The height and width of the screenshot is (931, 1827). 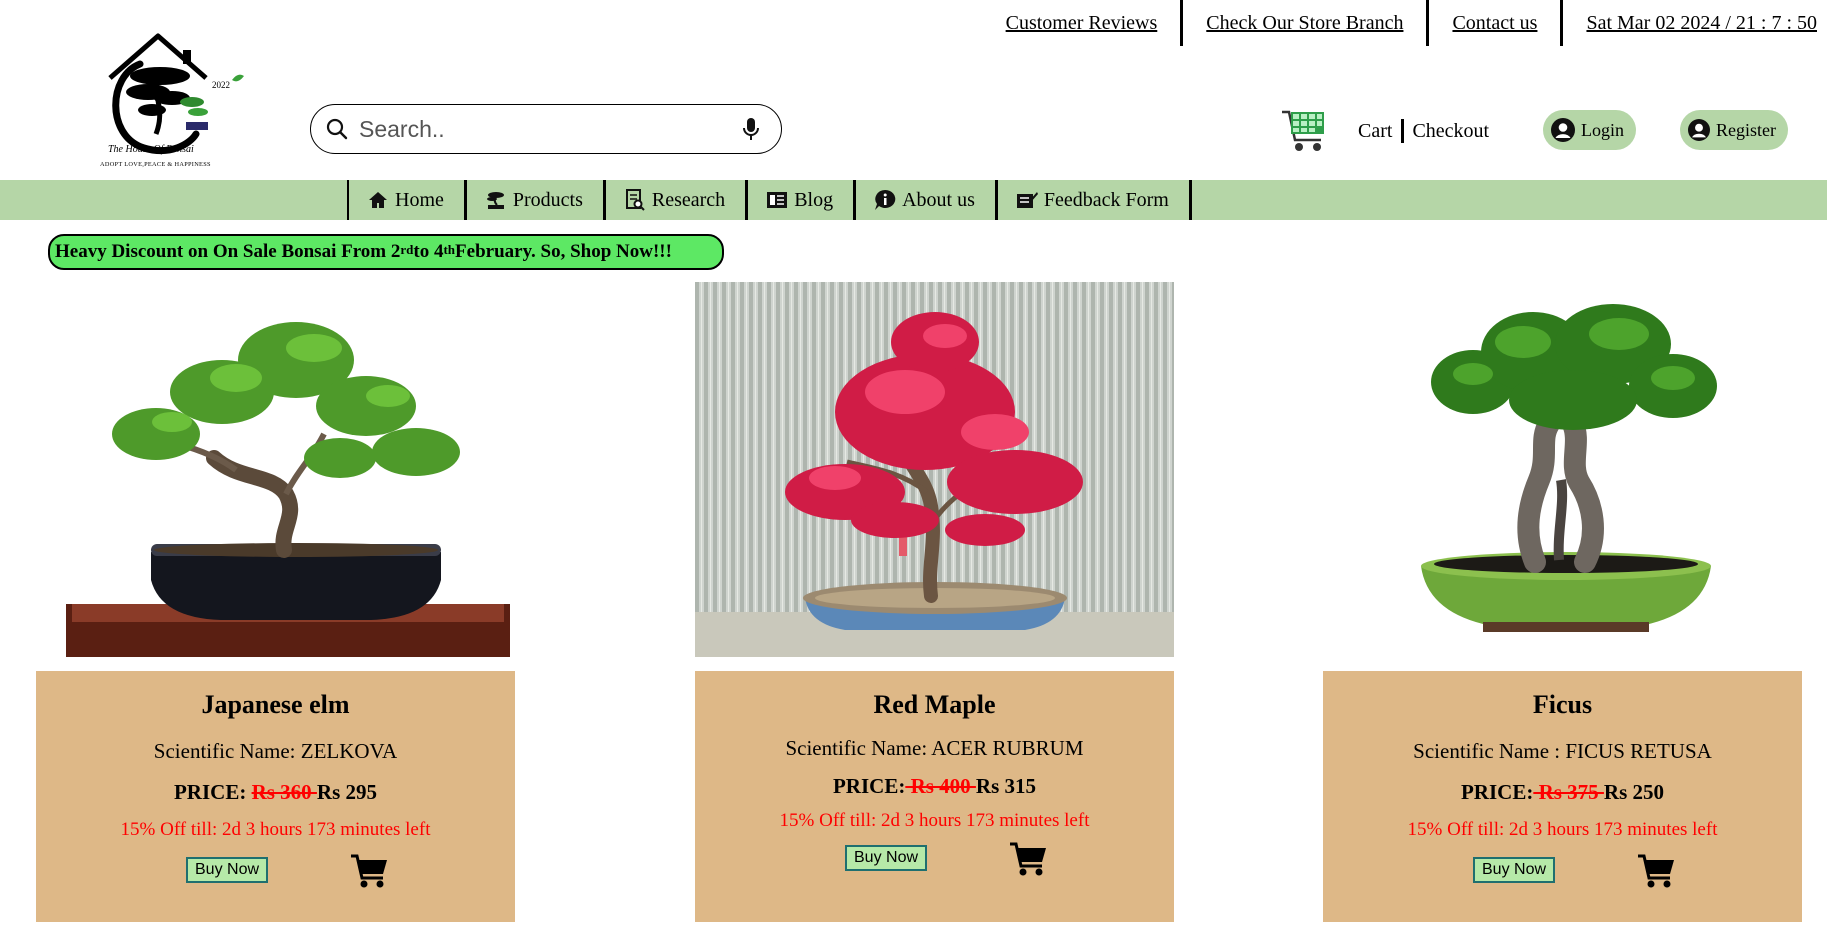 I want to click on microphone-icon, so click(x=751, y=129).